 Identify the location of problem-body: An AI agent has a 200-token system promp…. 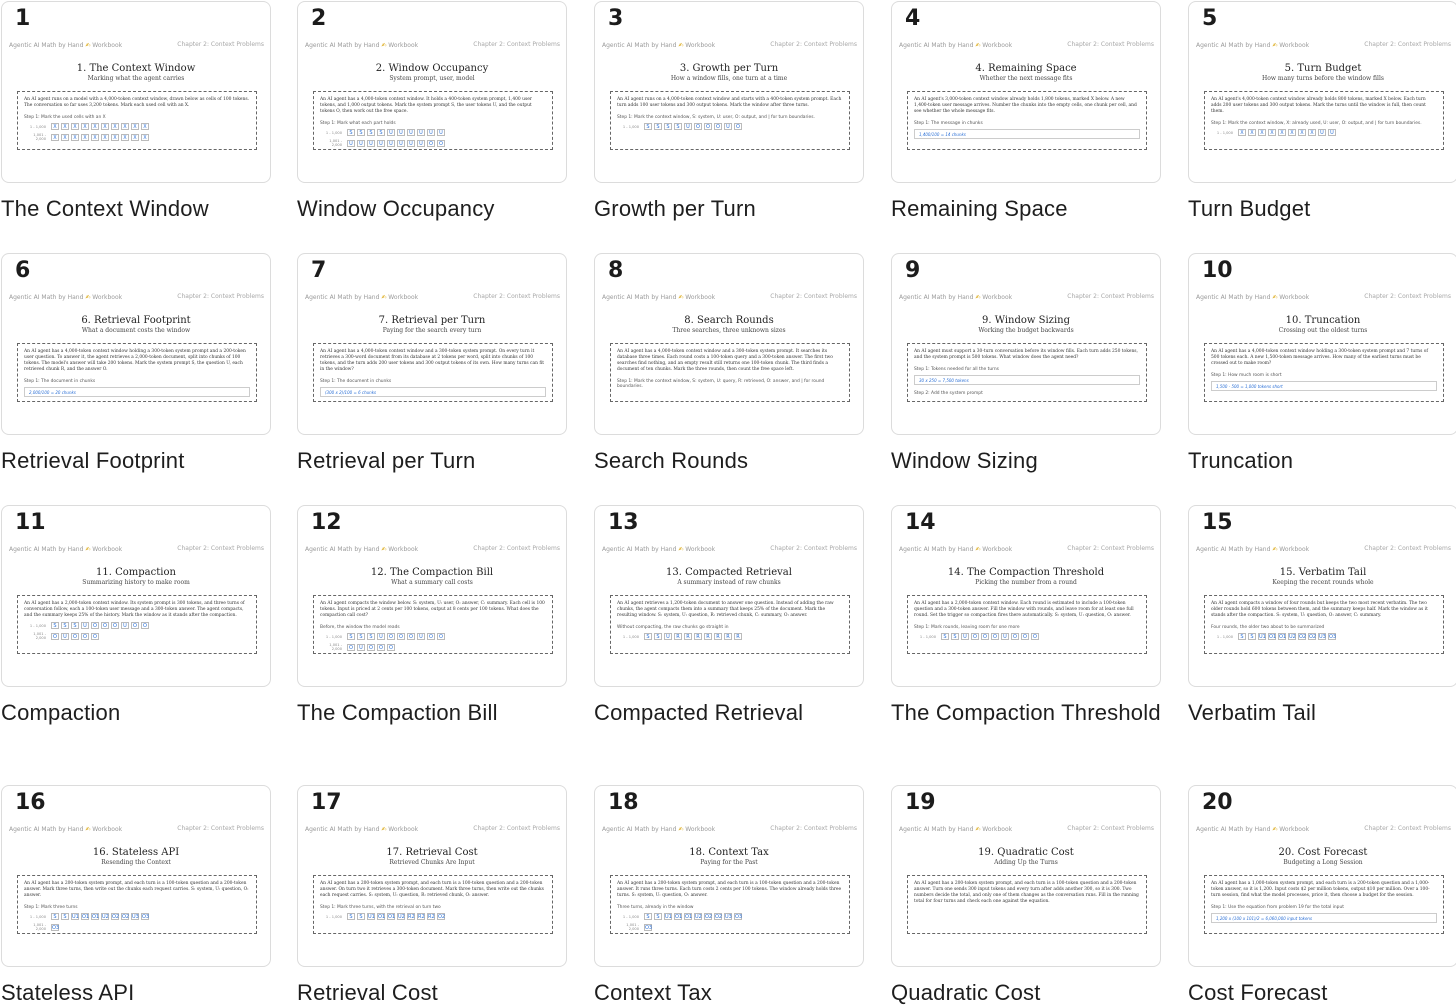
(137, 904).